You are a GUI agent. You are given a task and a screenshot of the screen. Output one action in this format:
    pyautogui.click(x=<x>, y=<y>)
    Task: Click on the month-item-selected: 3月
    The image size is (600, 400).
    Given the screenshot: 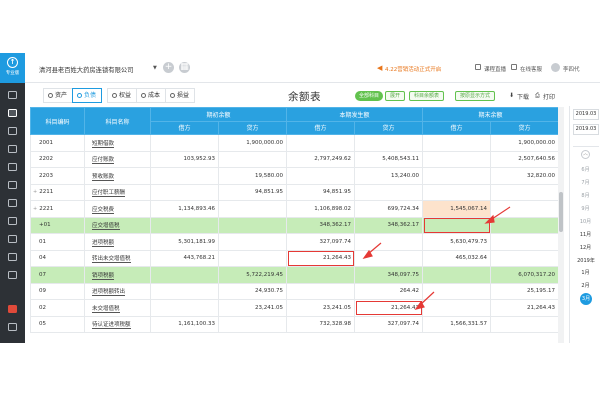 What is the action you would take?
    pyautogui.click(x=586, y=299)
    